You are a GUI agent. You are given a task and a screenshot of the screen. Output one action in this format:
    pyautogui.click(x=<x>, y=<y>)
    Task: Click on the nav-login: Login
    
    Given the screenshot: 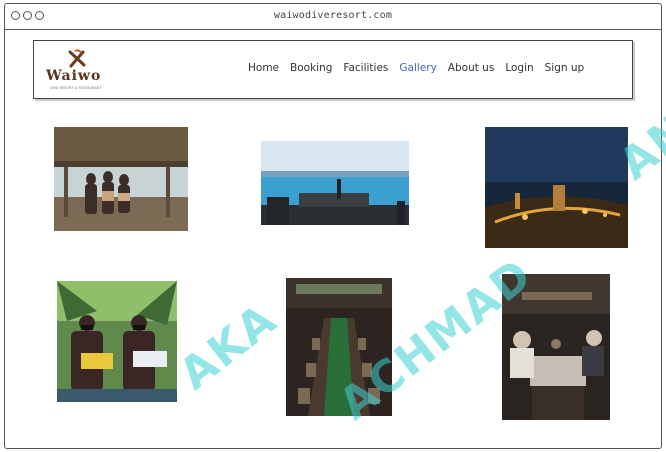 What is the action you would take?
    pyautogui.click(x=519, y=68)
    